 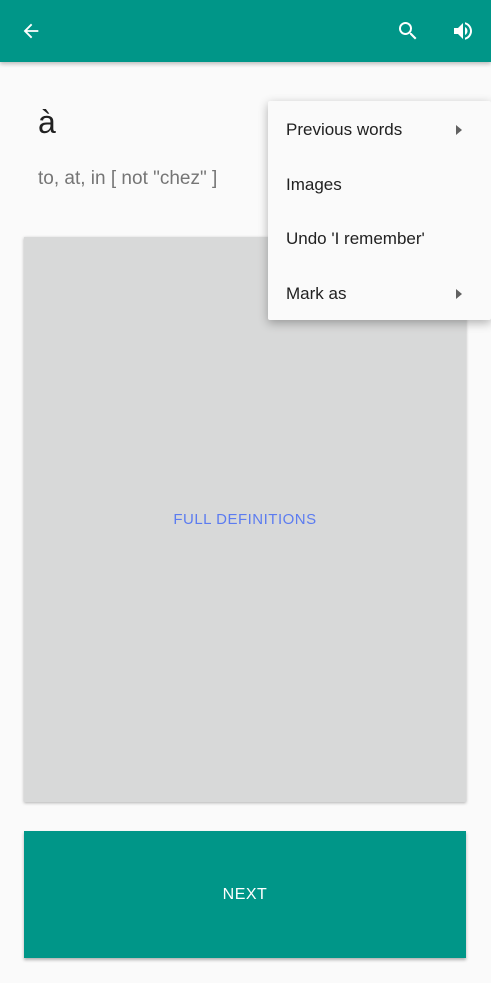 What do you see at coordinates (408, 31) in the screenshot?
I see `search-icon` at bounding box center [408, 31].